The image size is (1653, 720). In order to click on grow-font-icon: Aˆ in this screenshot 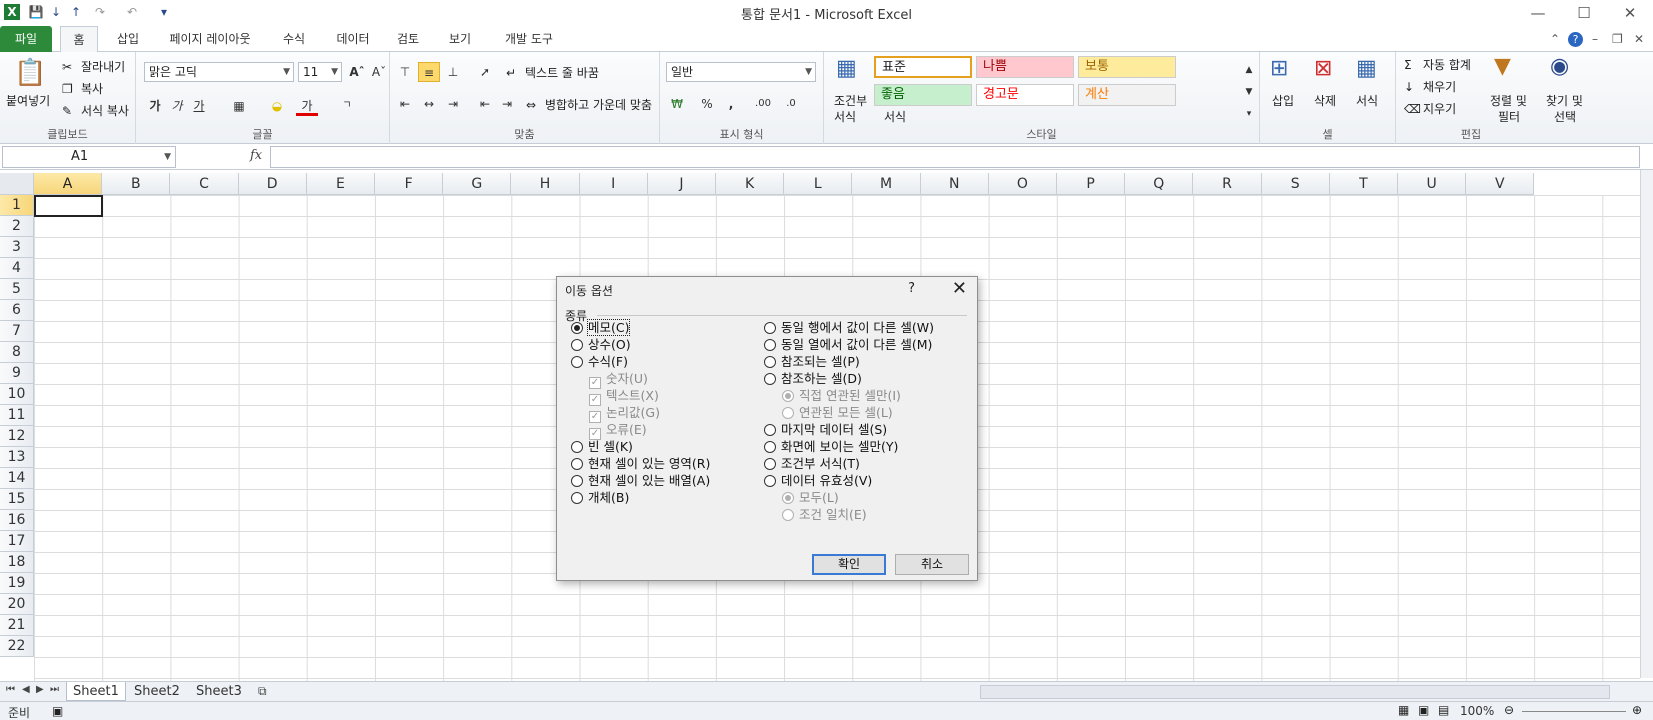, I will do `click(357, 72)`.